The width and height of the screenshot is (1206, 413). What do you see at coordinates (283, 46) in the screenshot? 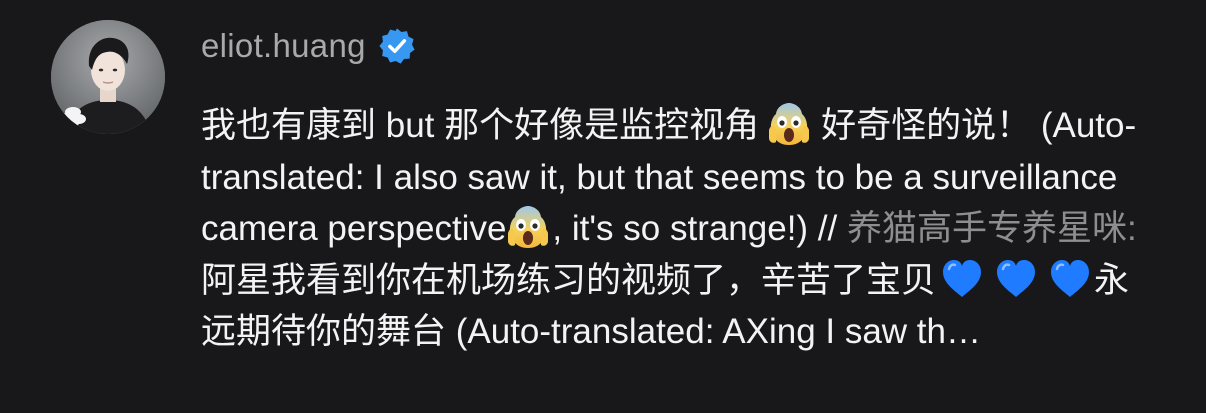
I see `username: eliot.huang` at bounding box center [283, 46].